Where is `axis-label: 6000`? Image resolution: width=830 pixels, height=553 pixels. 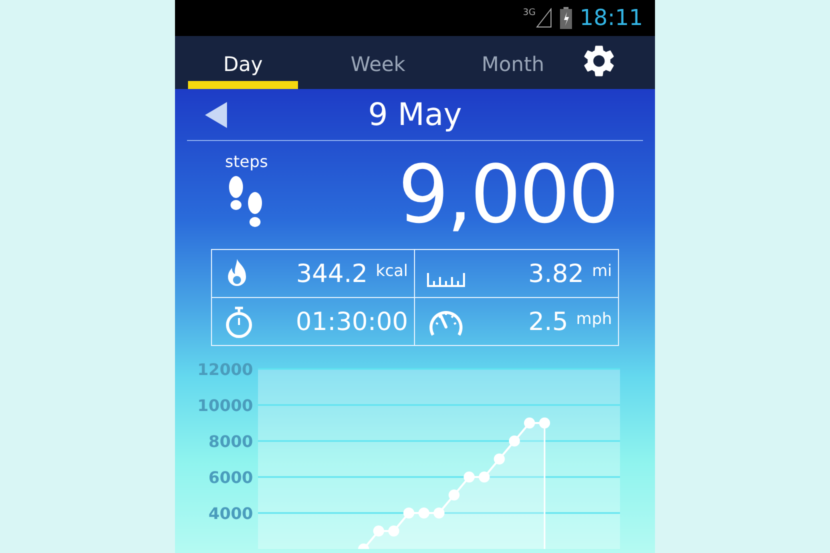
axis-label: 6000 is located at coordinates (230, 477).